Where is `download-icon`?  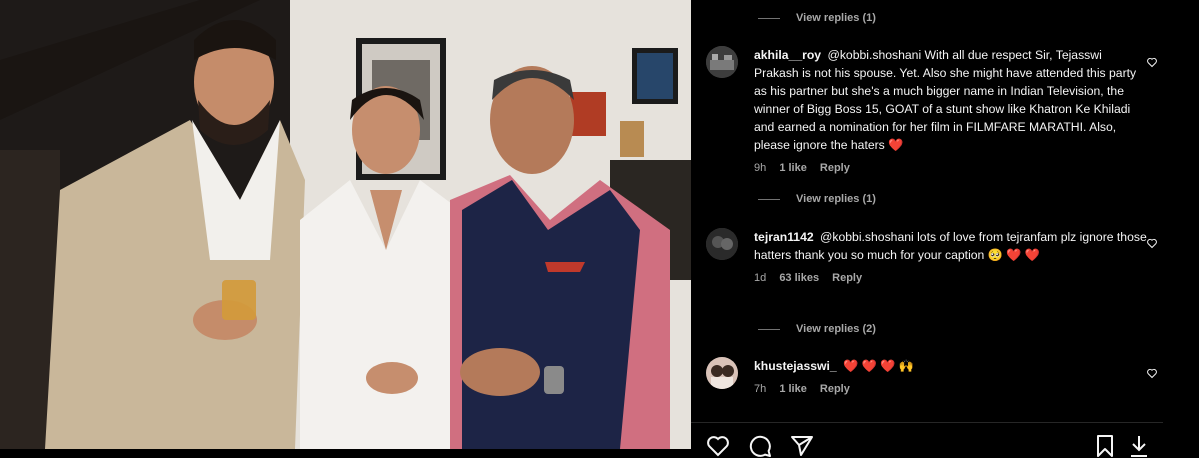 download-icon is located at coordinates (1139, 446).